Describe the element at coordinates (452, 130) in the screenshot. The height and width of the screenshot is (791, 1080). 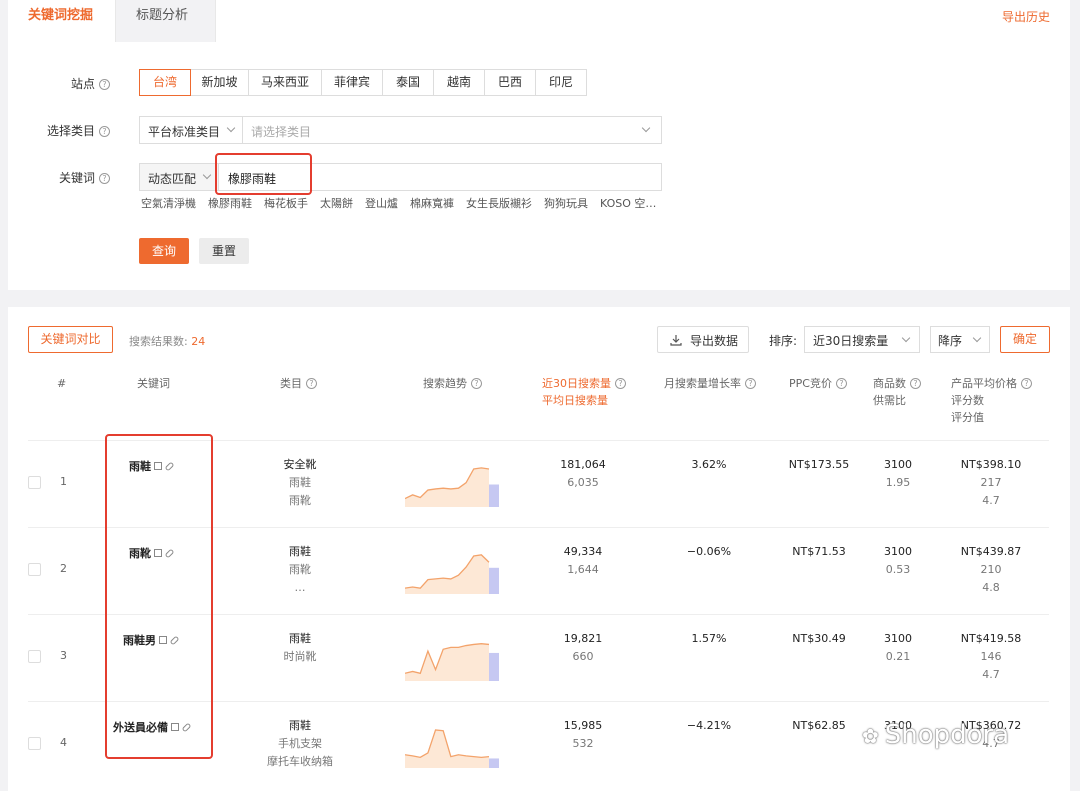
I see `category-select: 请选择类目` at that location.